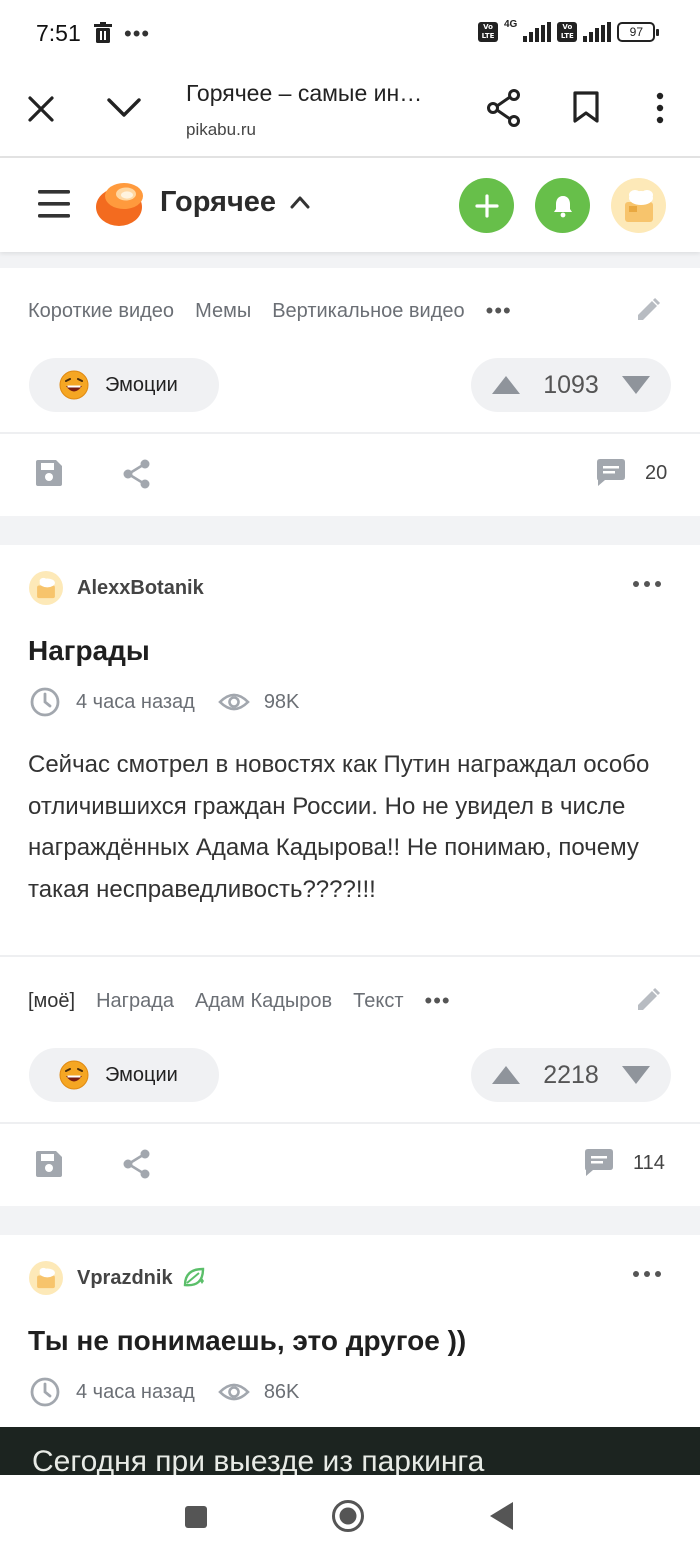  I want to click on post-media-image: Сегодня при выезде из паркинга, so click(350, 1451).